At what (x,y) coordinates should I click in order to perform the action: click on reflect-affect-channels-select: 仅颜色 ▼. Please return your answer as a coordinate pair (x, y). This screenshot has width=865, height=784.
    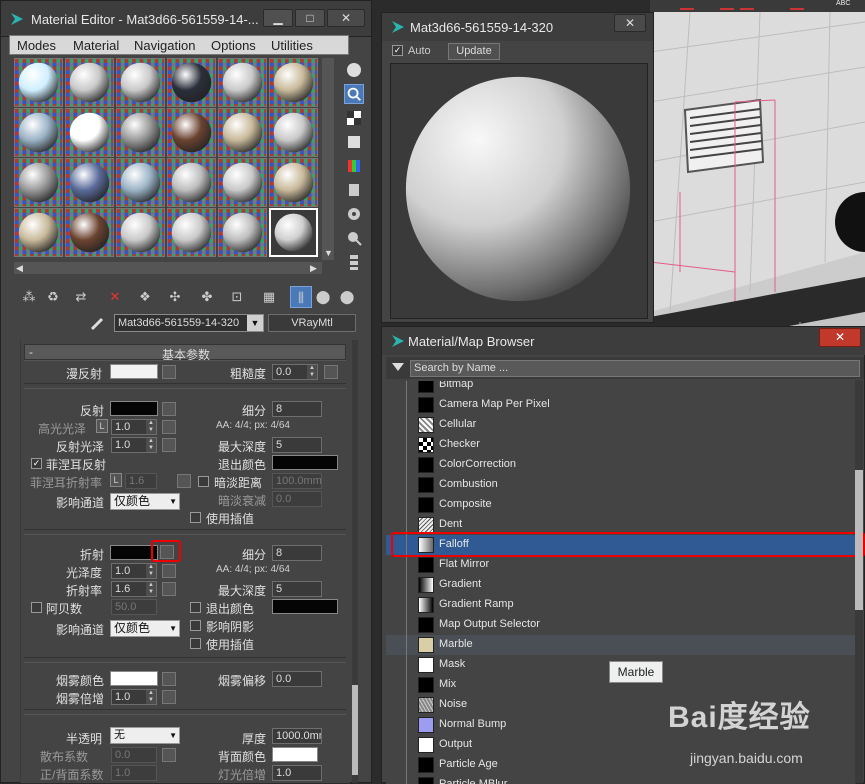
    Looking at the image, I should click on (145, 501).